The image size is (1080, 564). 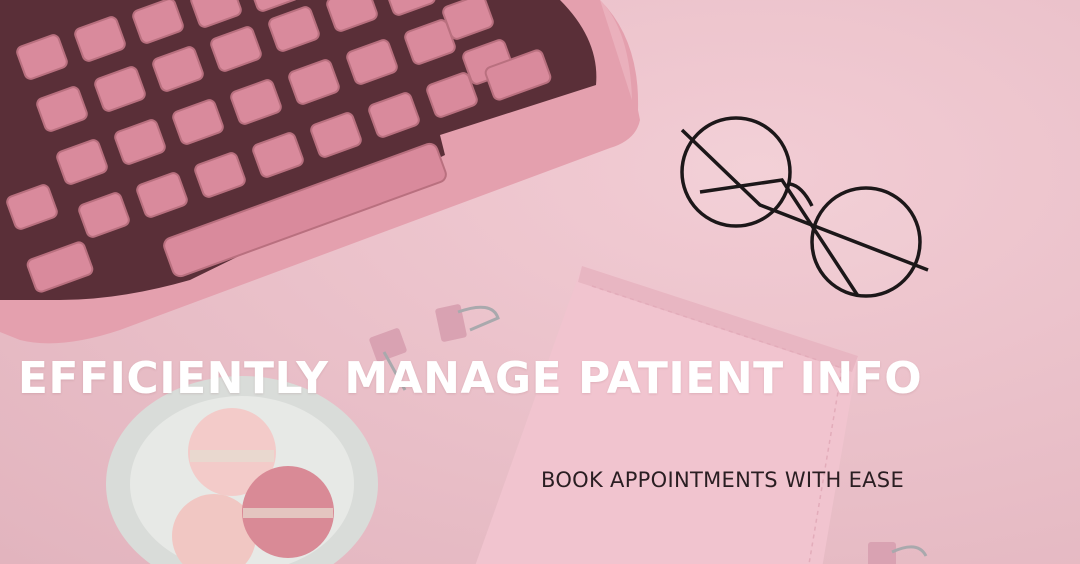 What do you see at coordinates (723, 480) in the screenshot?
I see `subheadline: BOOK APPOINTMENTS WITH EASE` at bounding box center [723, 480].